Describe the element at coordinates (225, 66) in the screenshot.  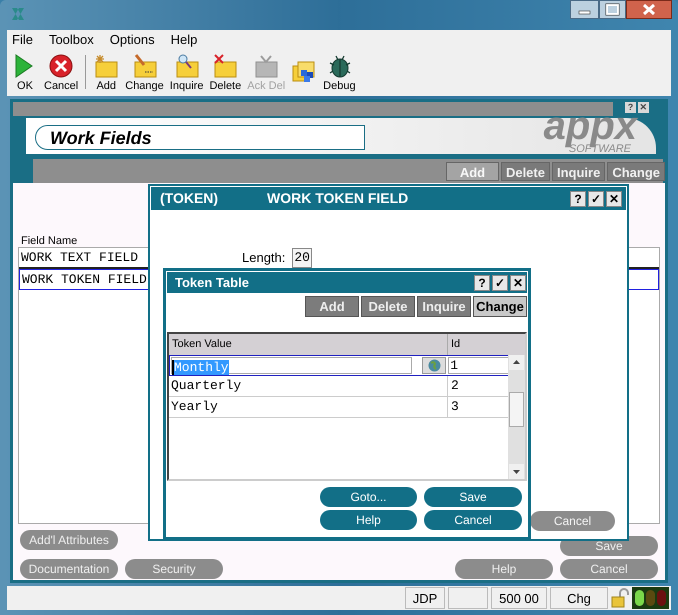
I see `folder-cross-icon` at that location.